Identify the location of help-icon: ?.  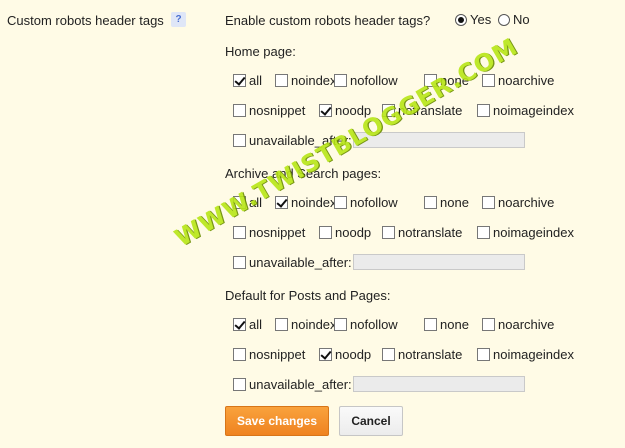
(178, 19).